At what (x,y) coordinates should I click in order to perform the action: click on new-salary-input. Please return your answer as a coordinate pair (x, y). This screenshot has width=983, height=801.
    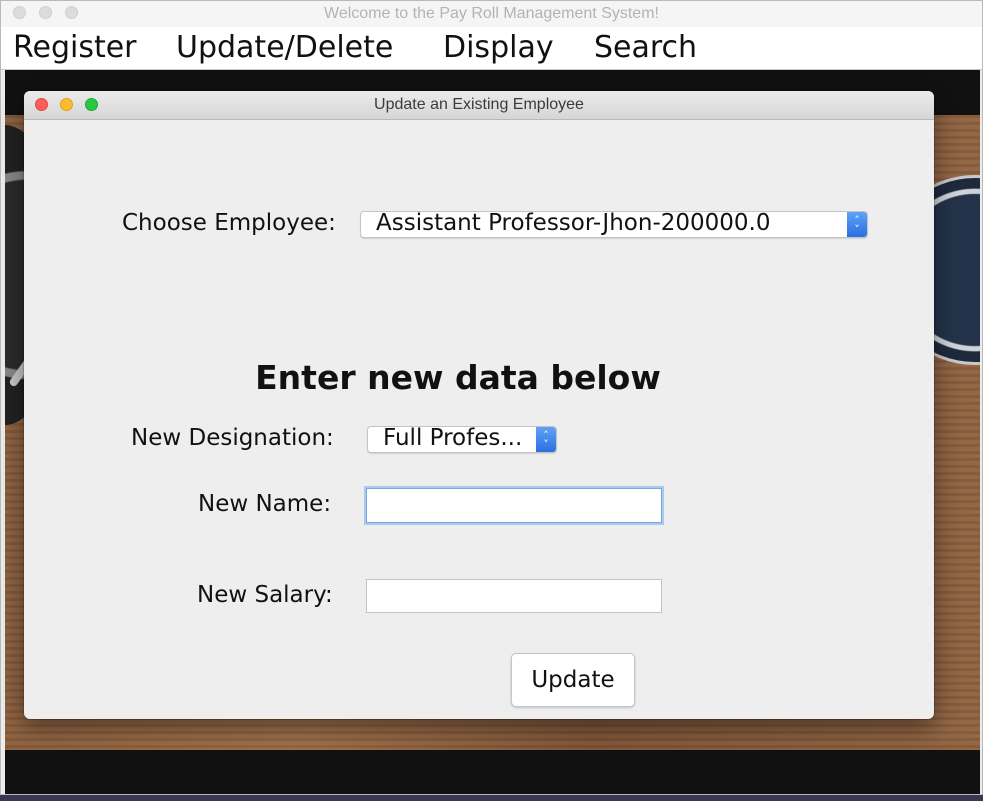
    Looking at the image, I should click on (514, 596).